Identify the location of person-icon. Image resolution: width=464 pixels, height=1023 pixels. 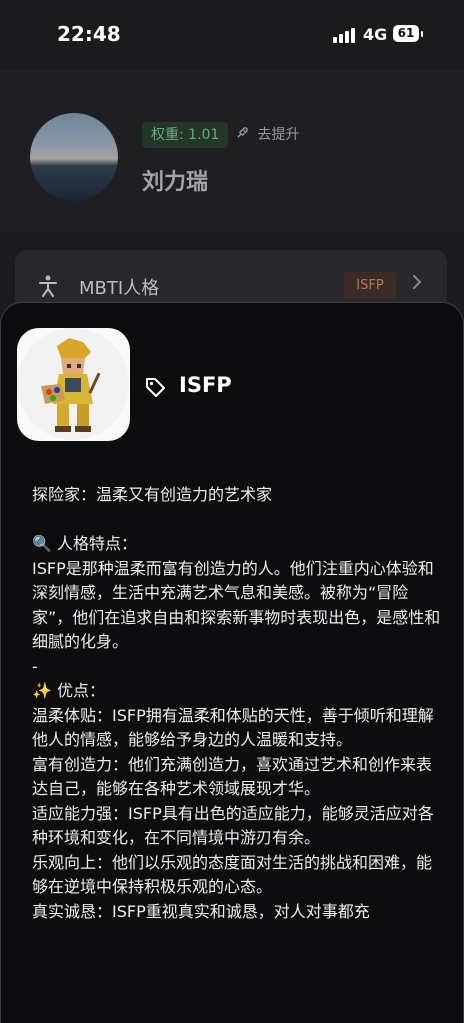
(48, 286).